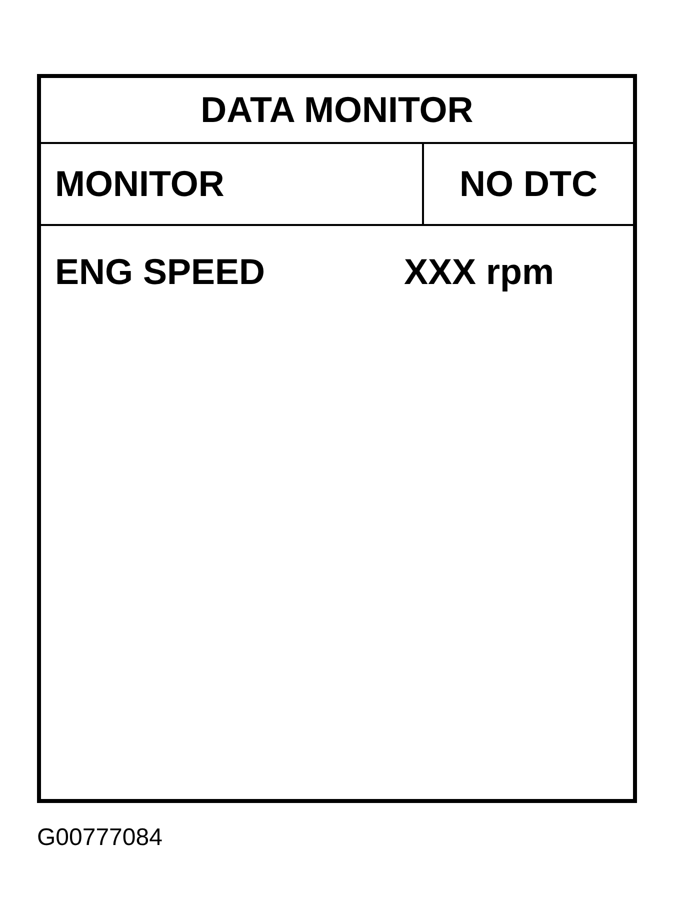  What do you see at coordinates (529, 184) in the screenshot?
I see `status-label: NO DTC` at bounding box center [529, 184].